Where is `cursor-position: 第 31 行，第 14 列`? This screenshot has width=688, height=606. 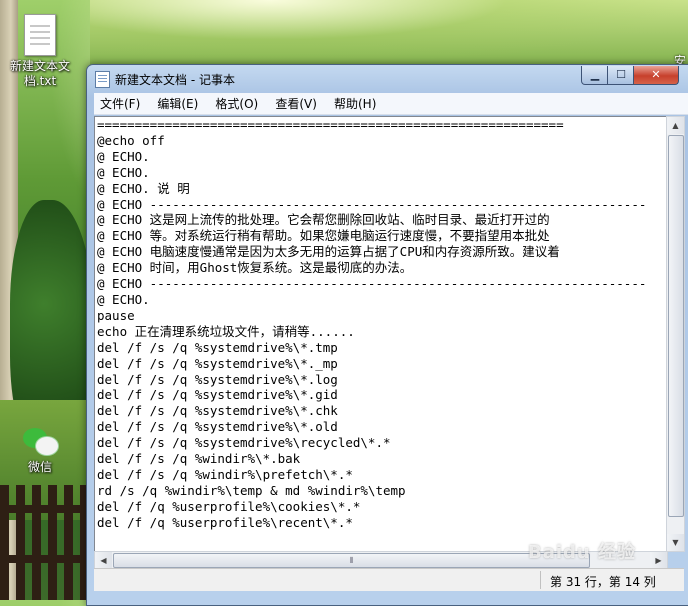 cursor-position: 第 31 行，第 14 列 is located at coordinates (603, 582).